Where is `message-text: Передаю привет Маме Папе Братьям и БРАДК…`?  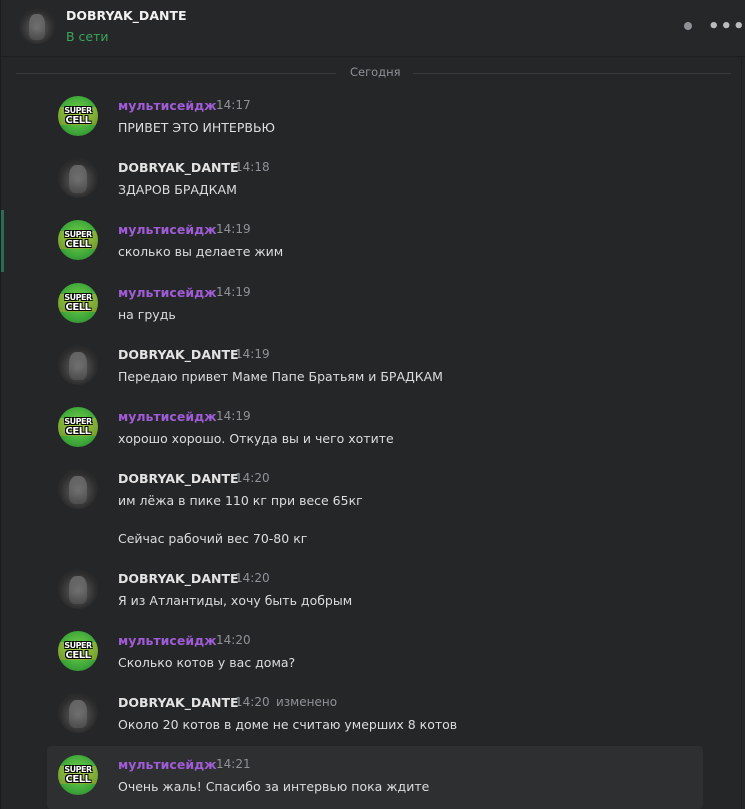
message-text: Передаю привет Маме Папе Братьям и БРАДК… is located at coordinates (280, 376).